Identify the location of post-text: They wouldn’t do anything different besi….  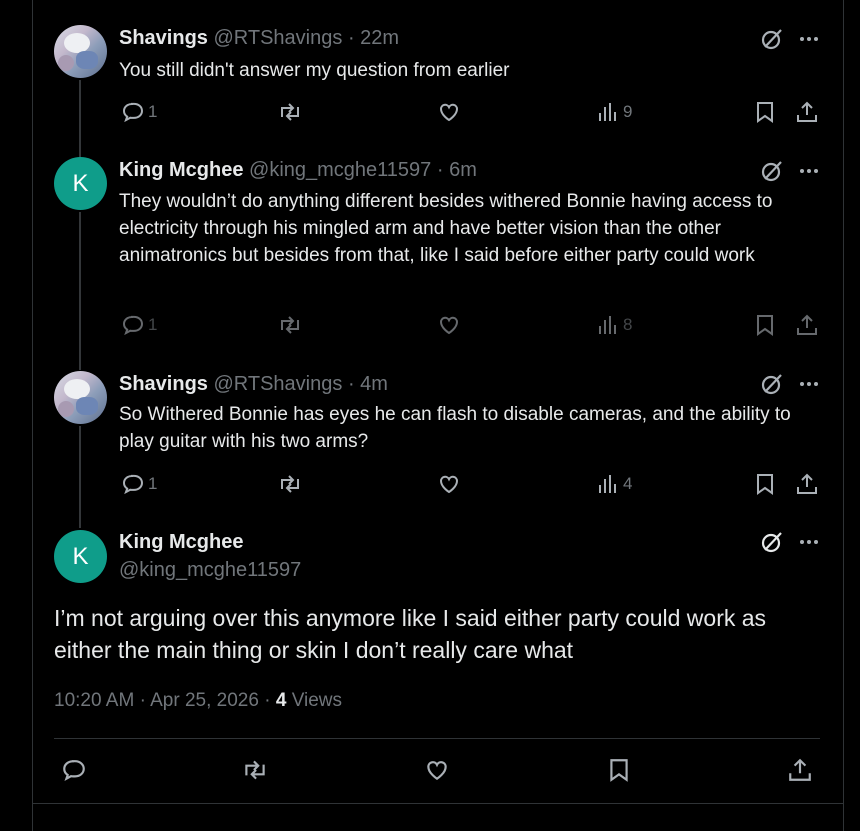
(446, 228).